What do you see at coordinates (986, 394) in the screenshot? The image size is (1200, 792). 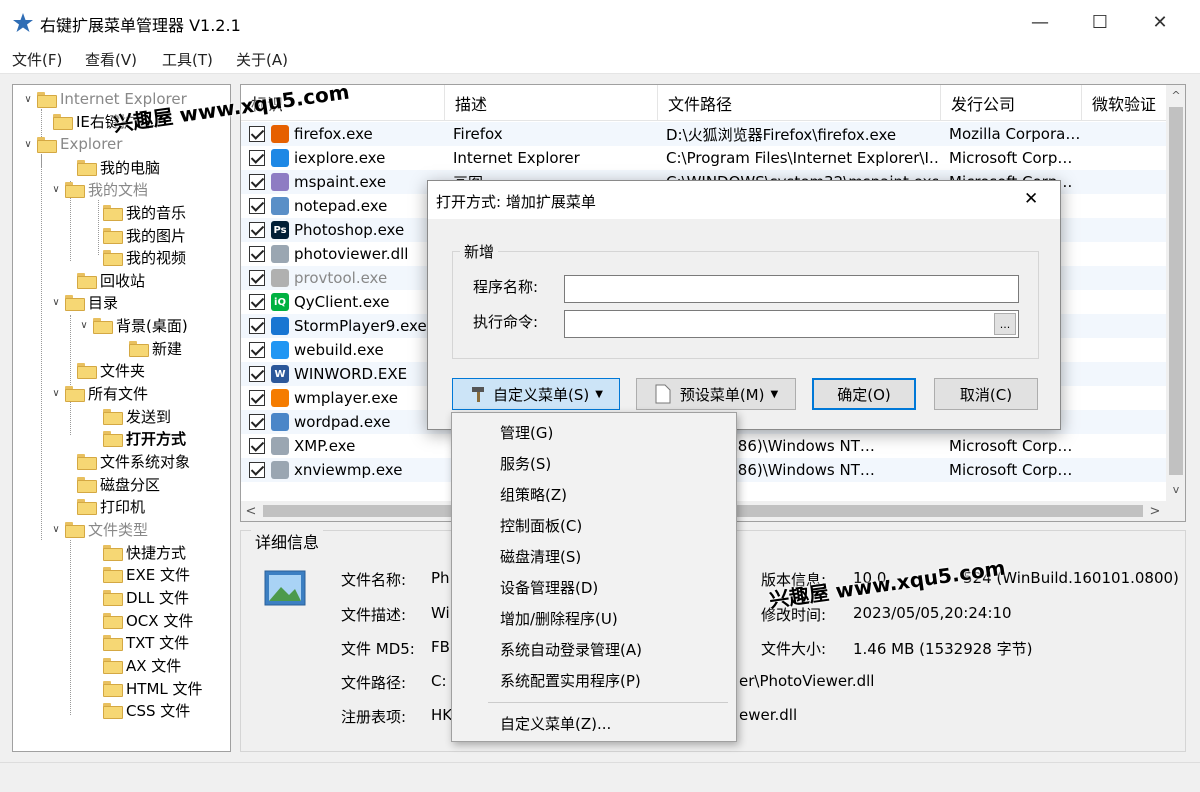 I see `cancel-button: 取消(C)` at bounding box center [986, 394].